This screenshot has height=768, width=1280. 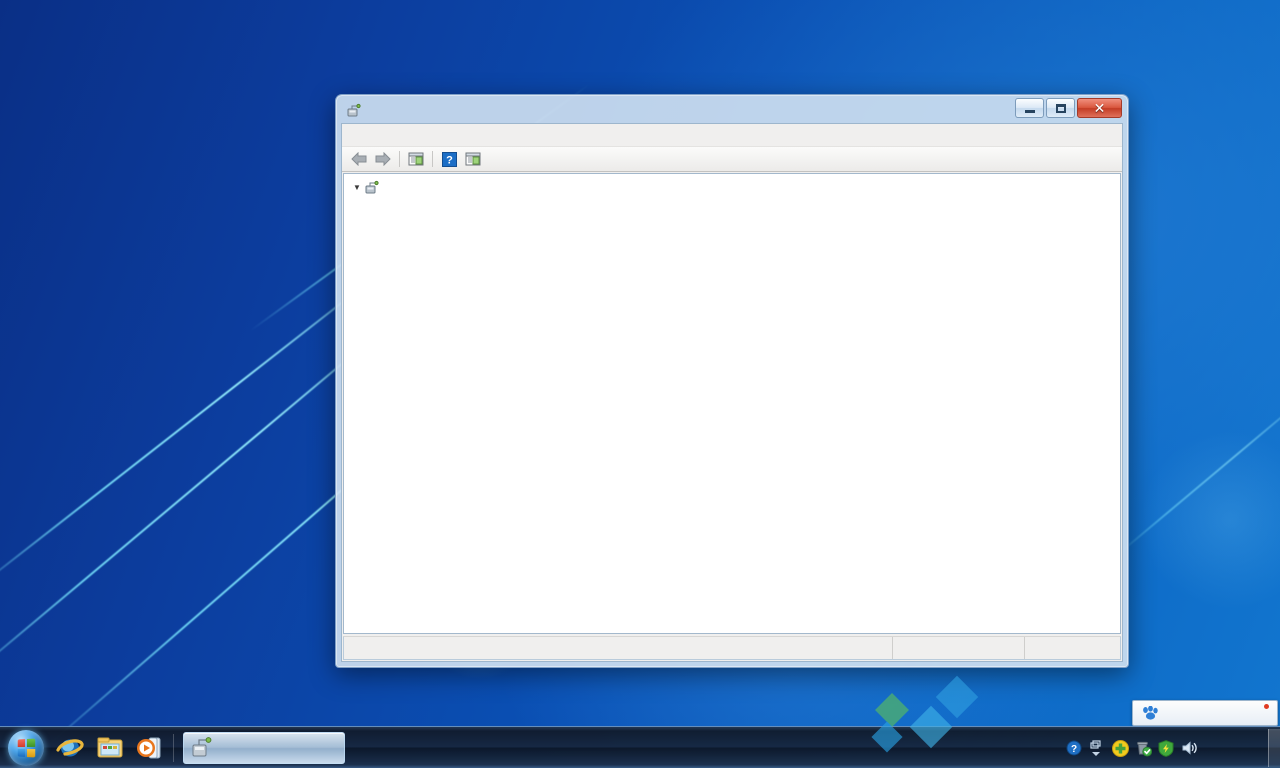 What do you see at coordinates (358, 135) in the screenshot?
I see `menu-item-file` at bounding box center [358, 135].